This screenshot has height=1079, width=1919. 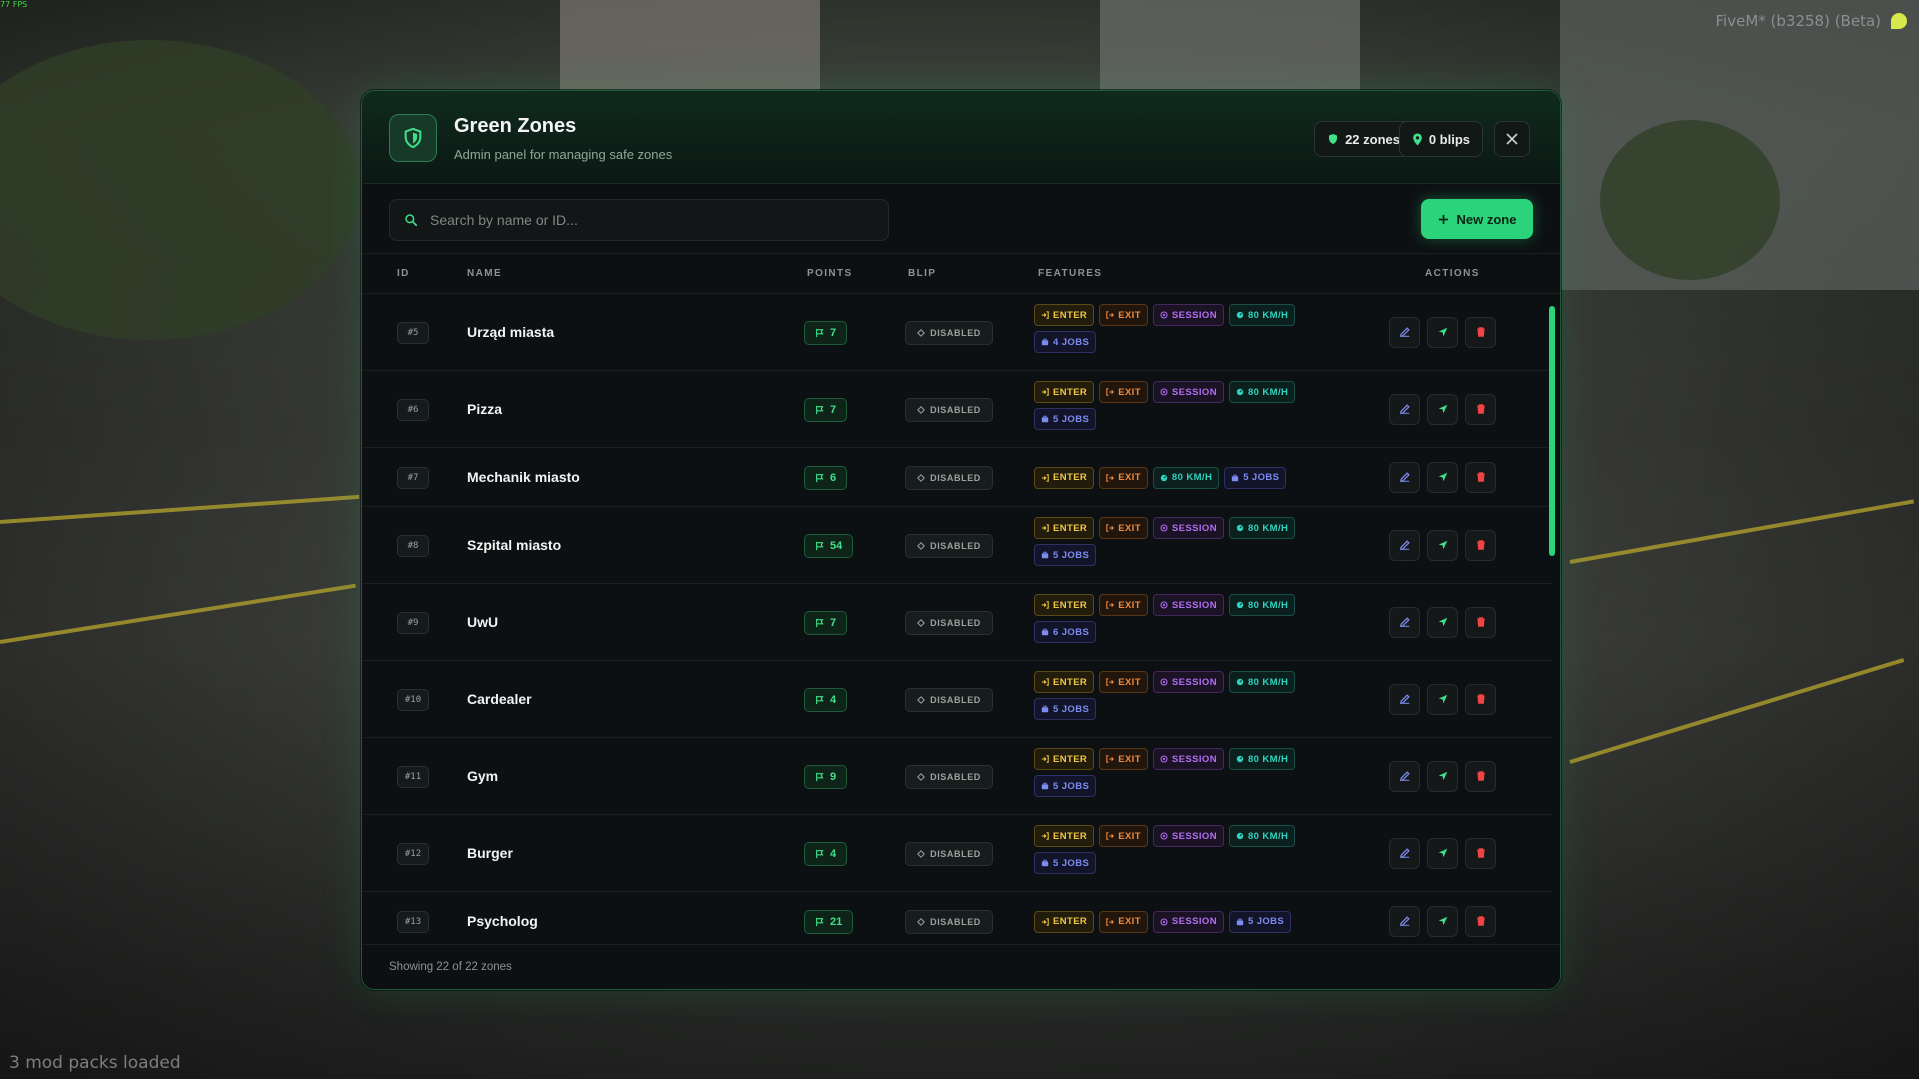 What do you see at coordinates (485, 408) in the screenshot?
I see `zone-name: Pizza` at bounding box center [485, 408].